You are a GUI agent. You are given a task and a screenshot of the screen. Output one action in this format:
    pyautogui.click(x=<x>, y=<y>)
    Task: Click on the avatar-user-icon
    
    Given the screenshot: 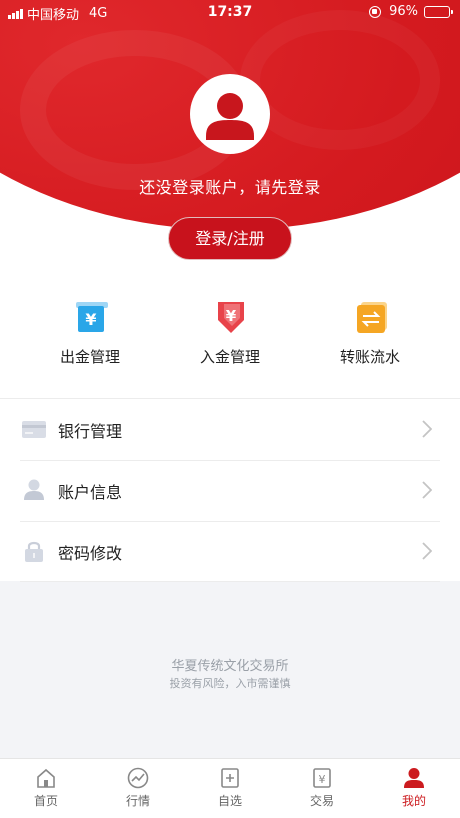 What is the action you would take?
    pyautogui.click(x=230, y=116)
    